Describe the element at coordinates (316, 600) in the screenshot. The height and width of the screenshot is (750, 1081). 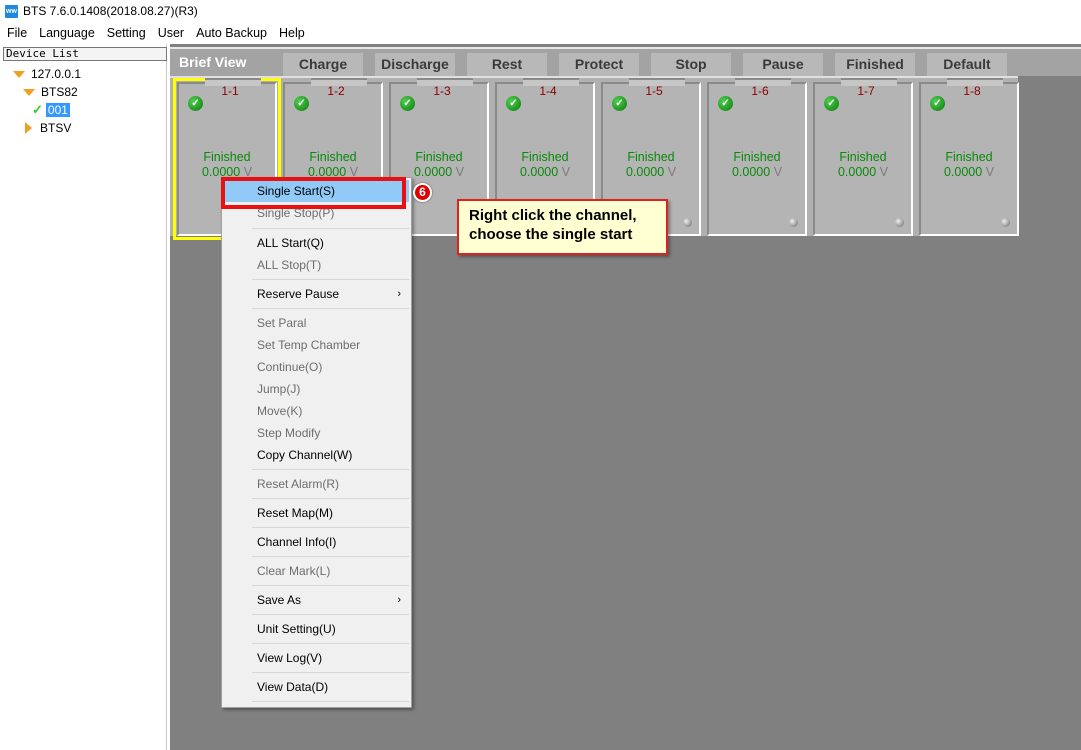
I see `menu-item-save-as: Save As ›` at that location.